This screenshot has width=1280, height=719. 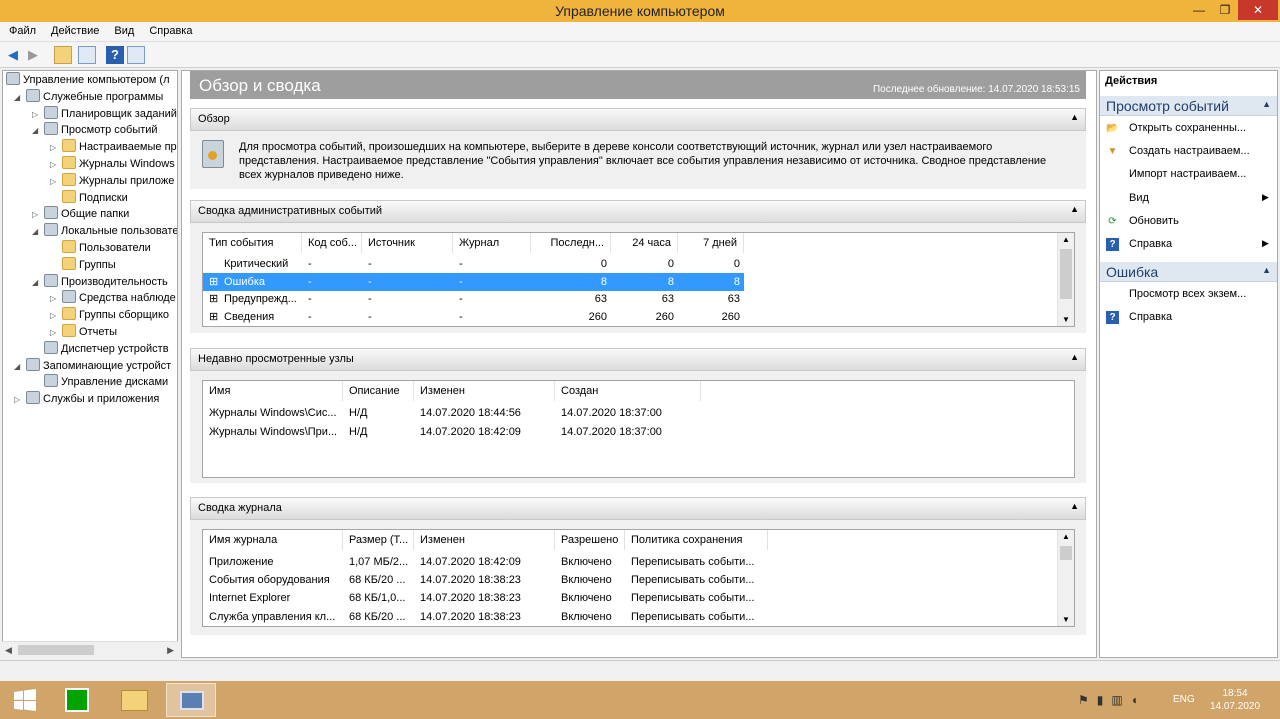 I want to click on tree-node: Пользователи, so click(x=100, y=248).